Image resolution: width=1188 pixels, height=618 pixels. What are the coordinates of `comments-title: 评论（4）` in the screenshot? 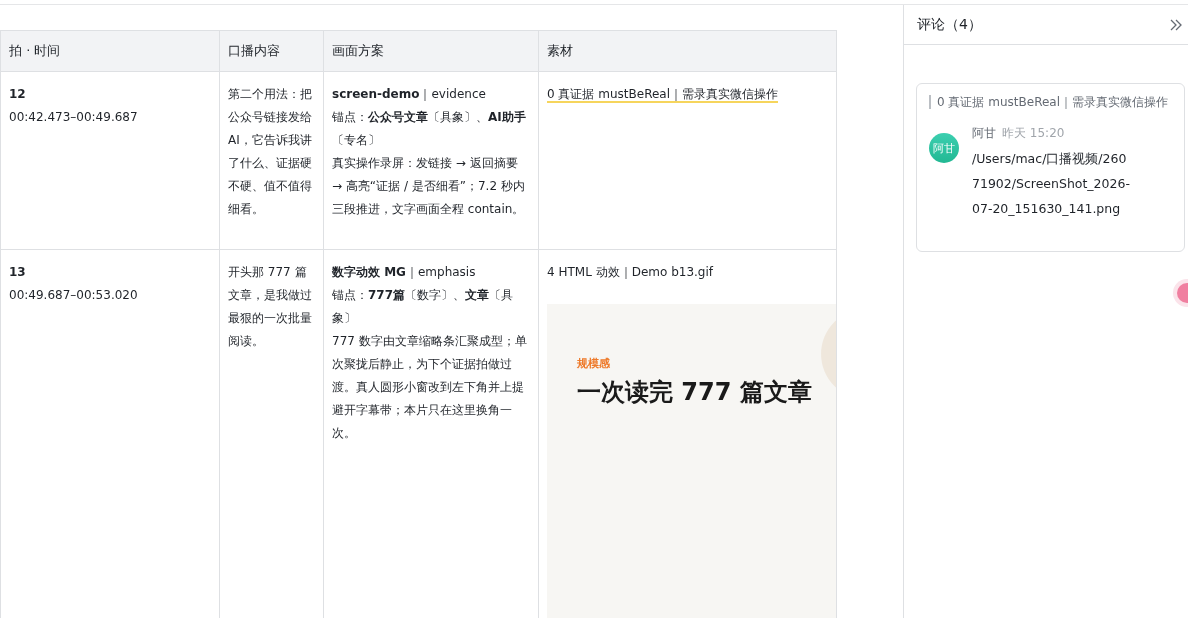 It's located at (949, 24).